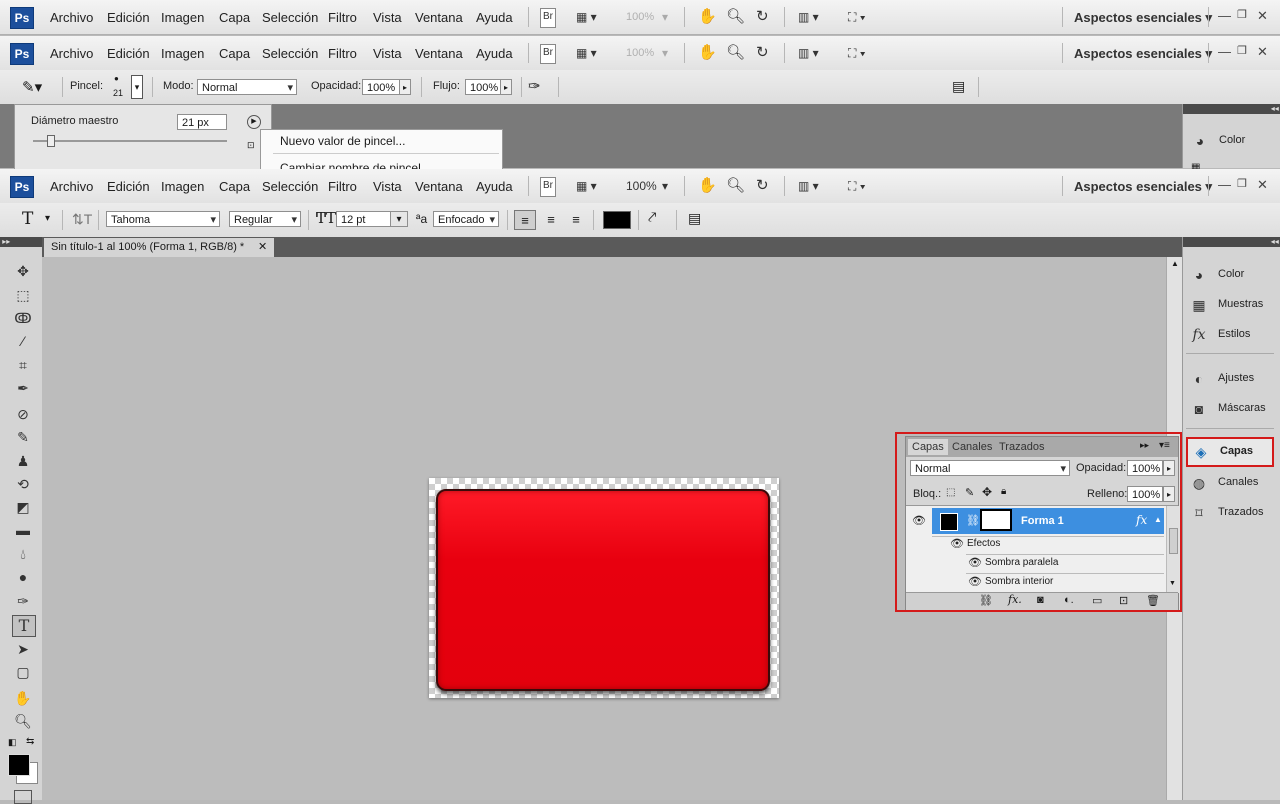 Image resolution: width=1280 pixels, height=804 pixels. I want to click on add-layer-style-icon: fx., so click(1015, 599).